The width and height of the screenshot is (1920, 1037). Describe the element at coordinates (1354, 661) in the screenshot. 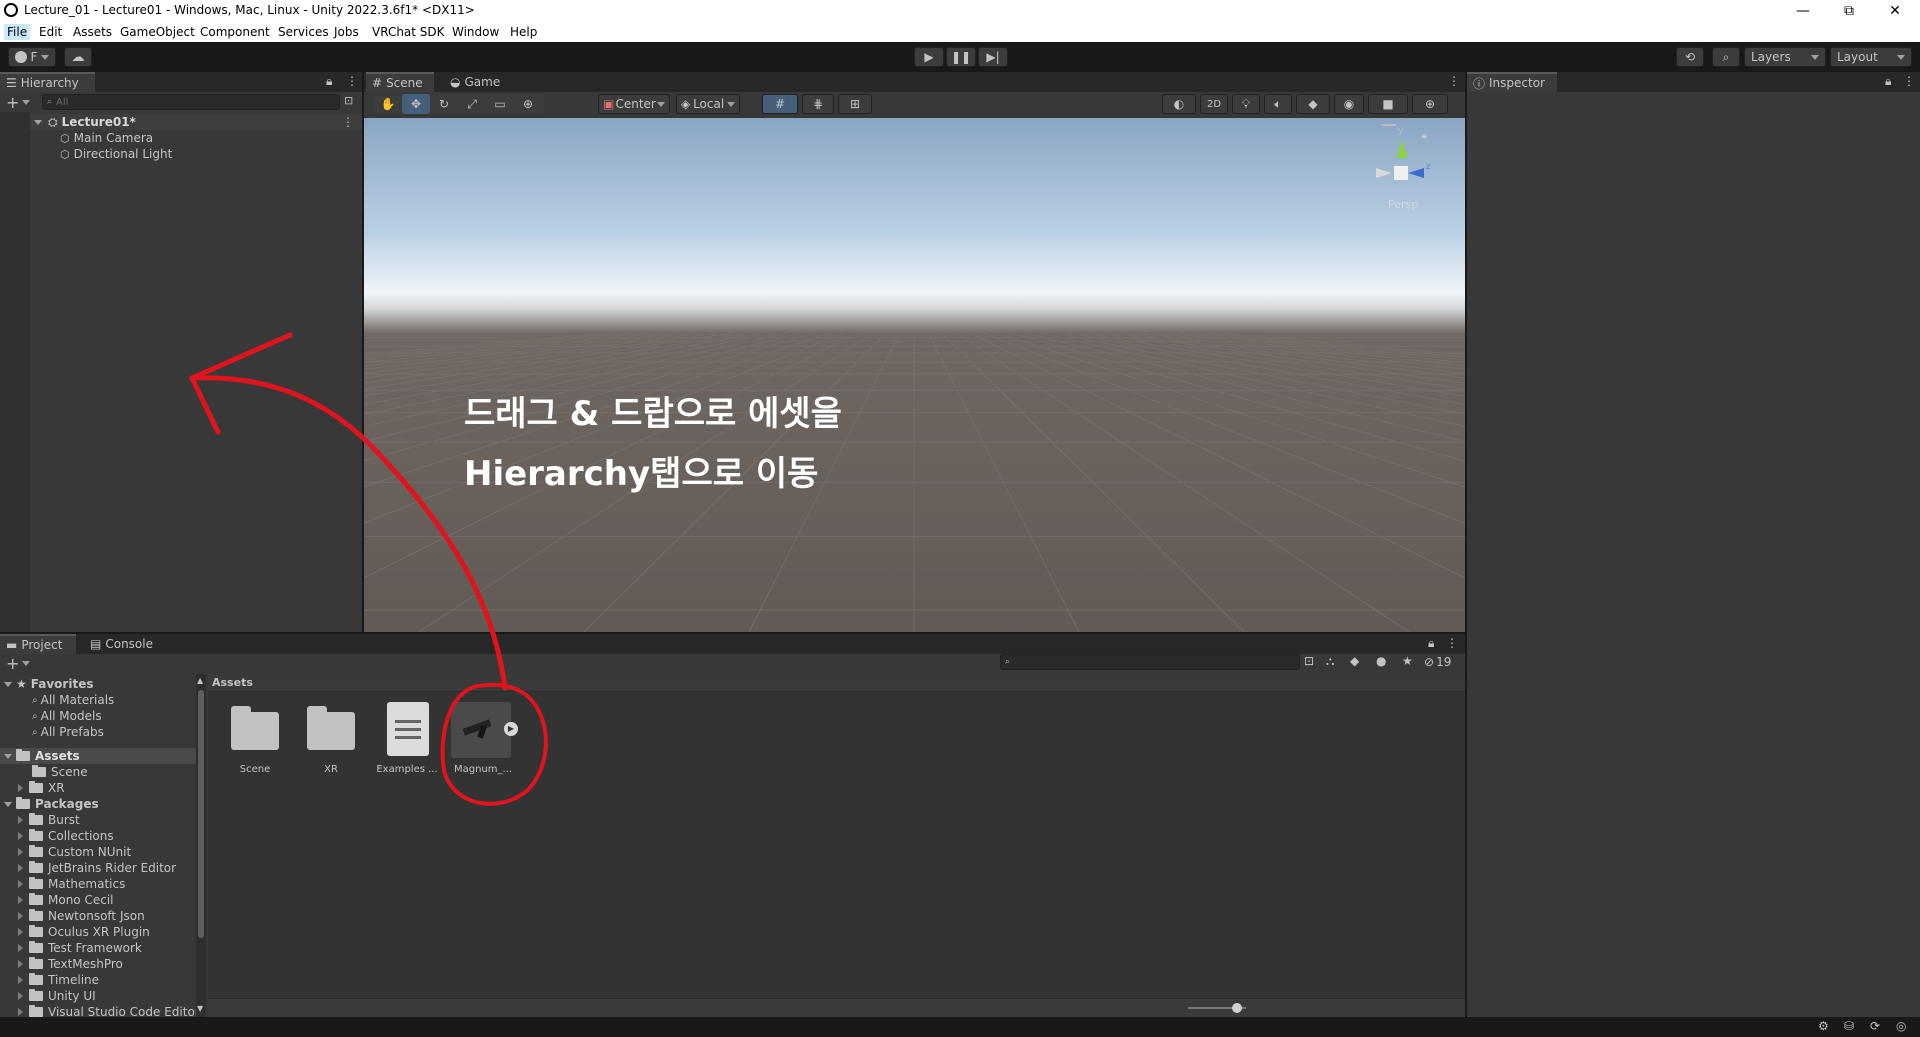

I see `label-tag-icon: ◆` at that location.